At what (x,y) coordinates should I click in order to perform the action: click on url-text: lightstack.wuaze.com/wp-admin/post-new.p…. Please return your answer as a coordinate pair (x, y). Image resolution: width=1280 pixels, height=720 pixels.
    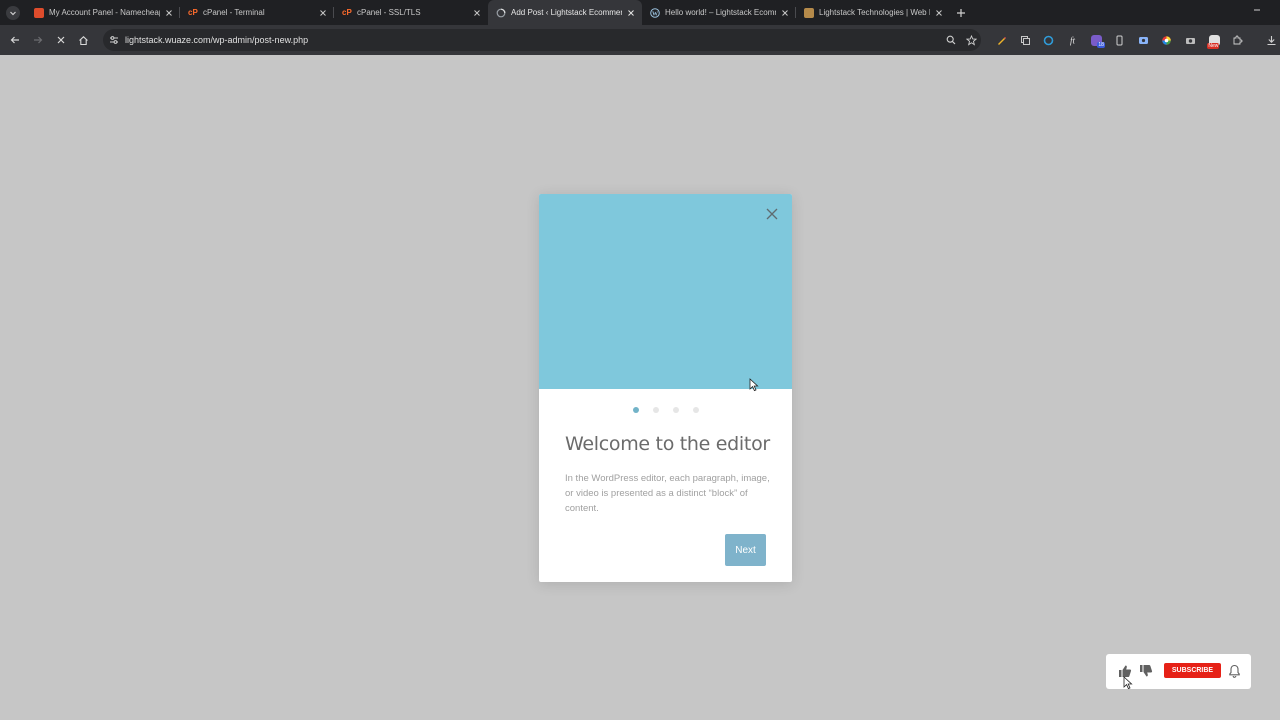
    Looking at the image, I should click on (217, 40).